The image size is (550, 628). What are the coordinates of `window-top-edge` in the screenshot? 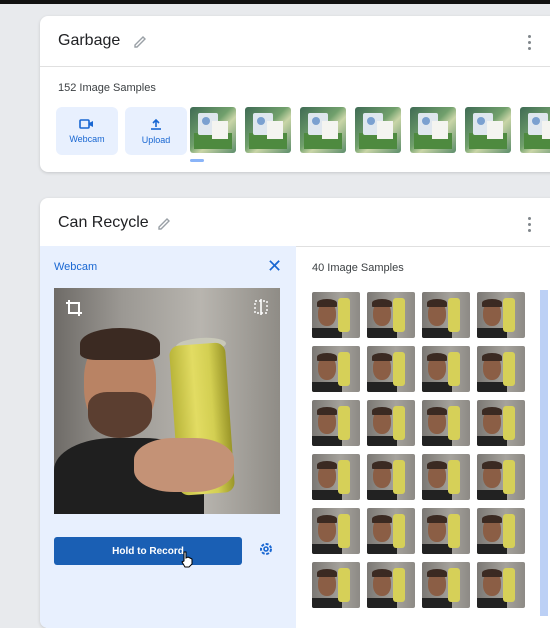 It's located at (275, 2).